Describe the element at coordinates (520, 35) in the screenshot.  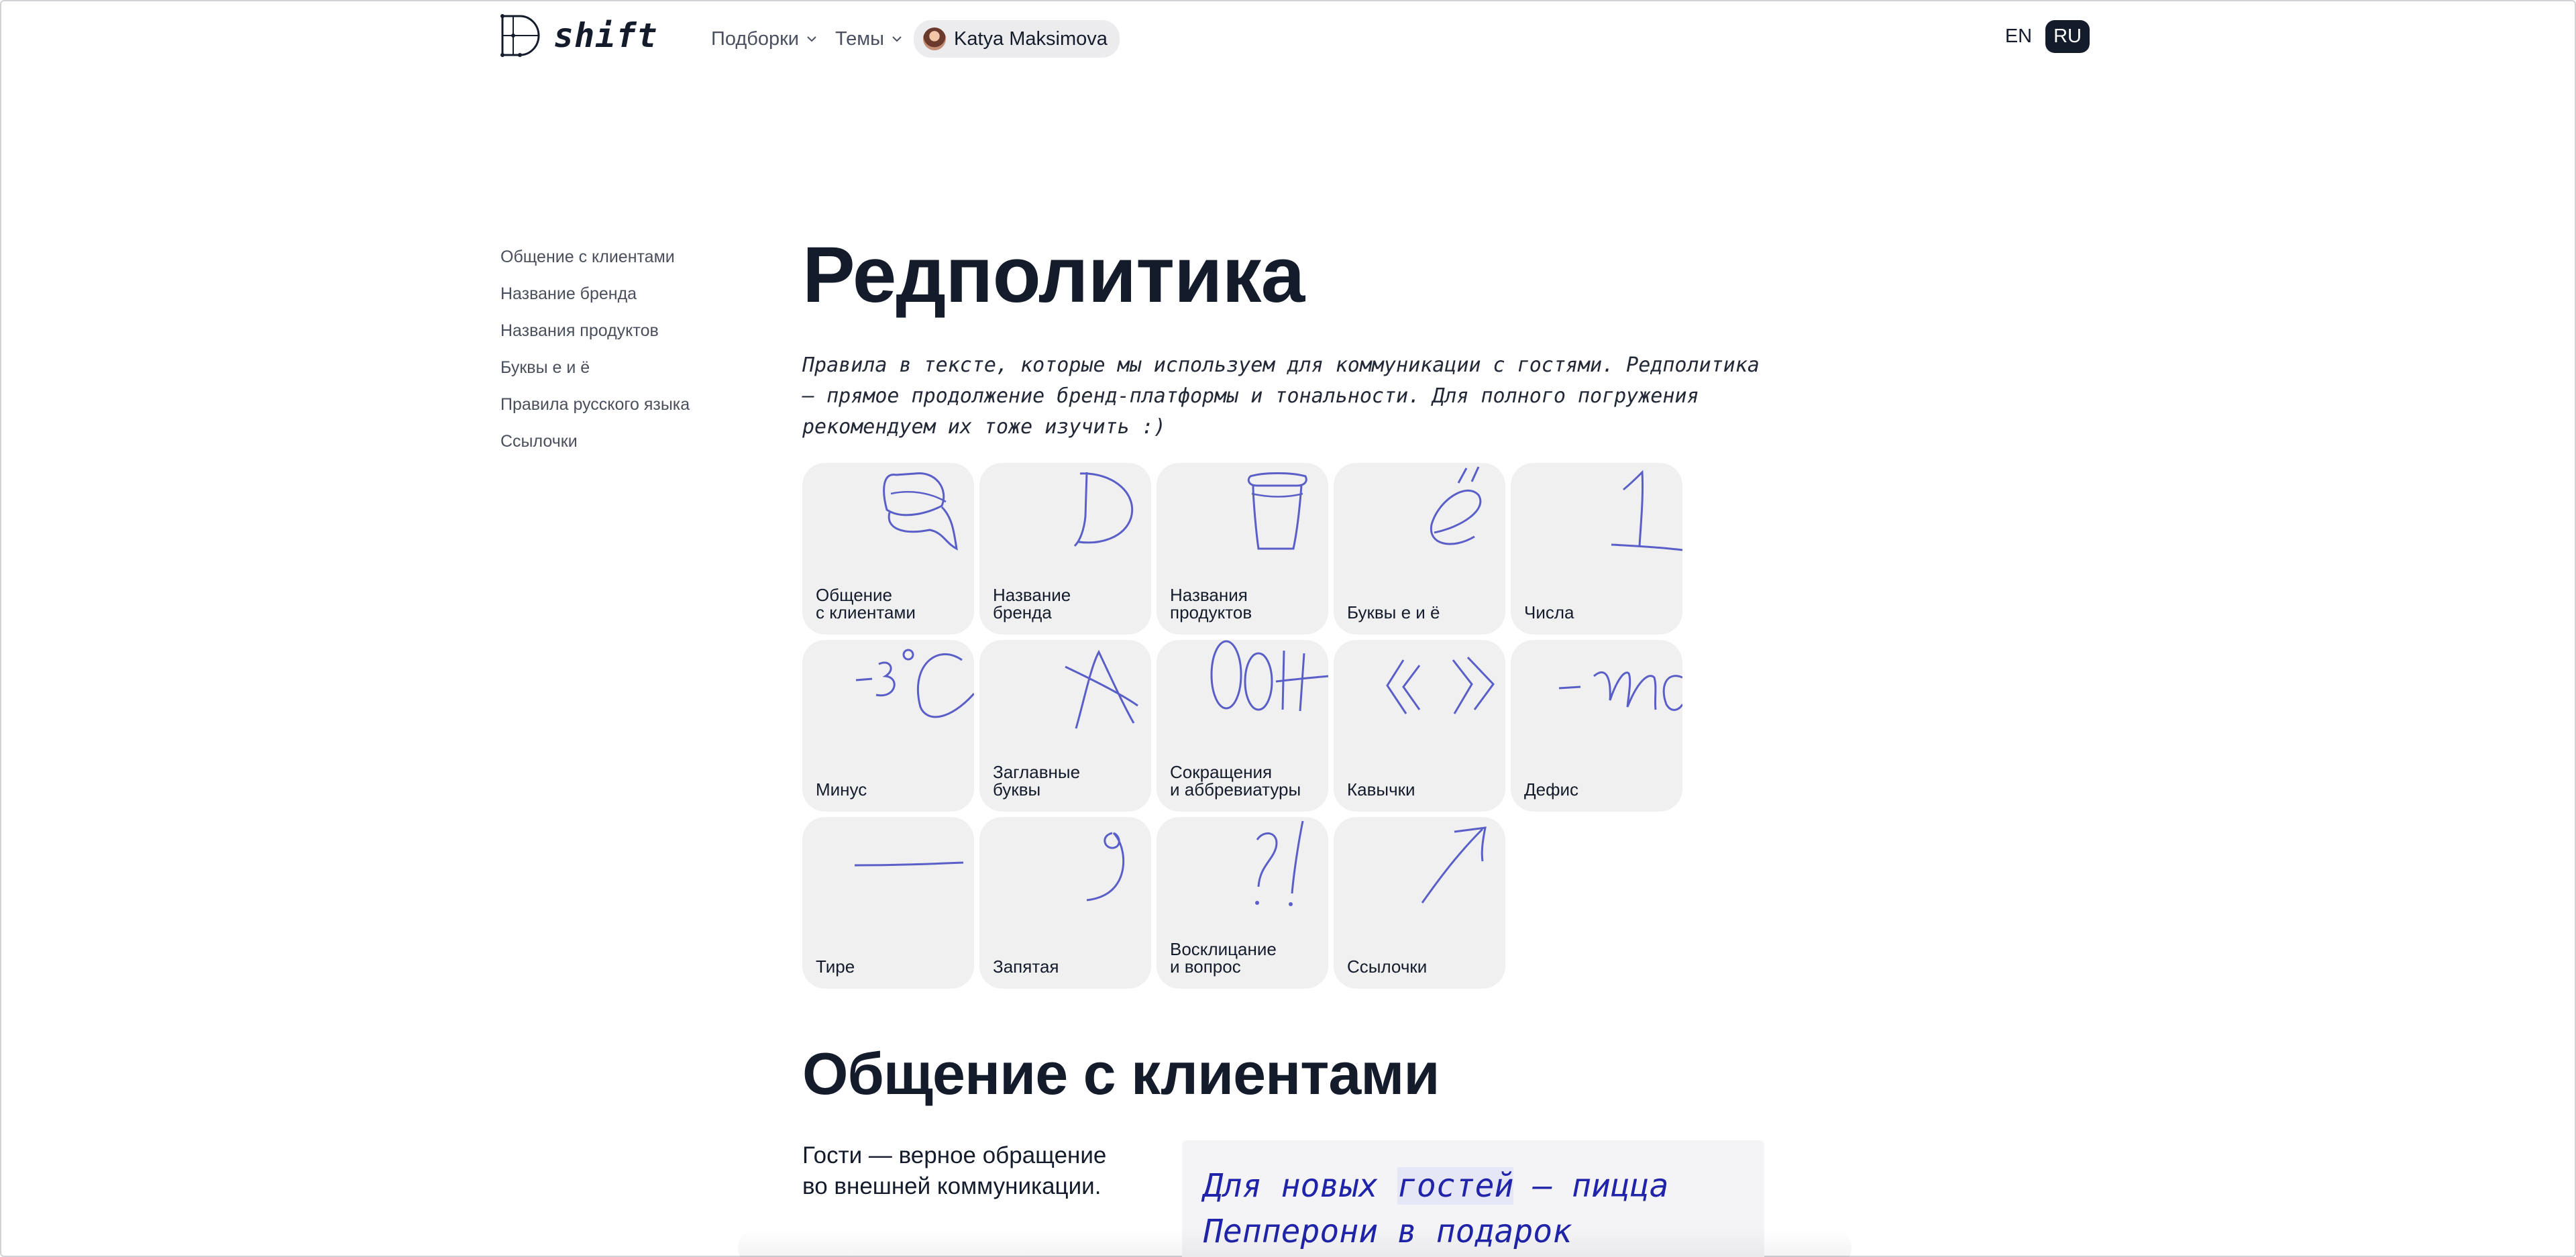
I see `logo-mark-icon` at that location.